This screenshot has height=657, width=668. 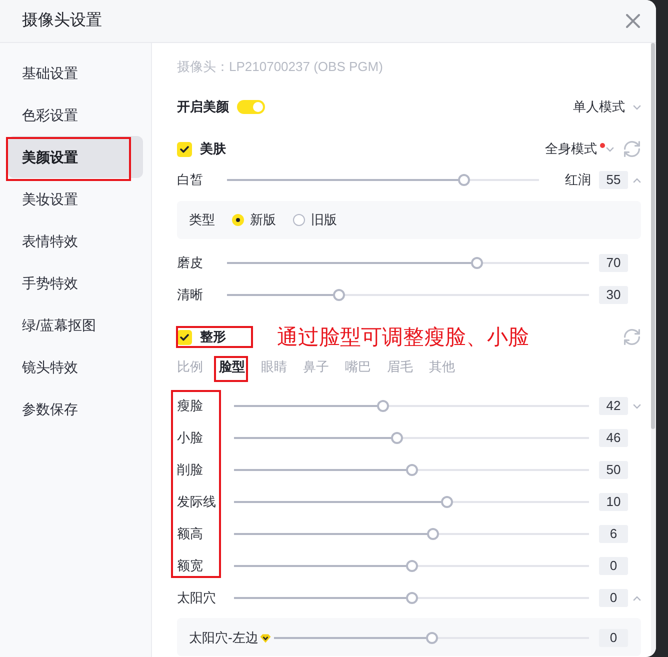 What do you see at coordinates (653, 236) in the screenshot?
I see `scrollbar-thumb` at bounding box center [653, 236].